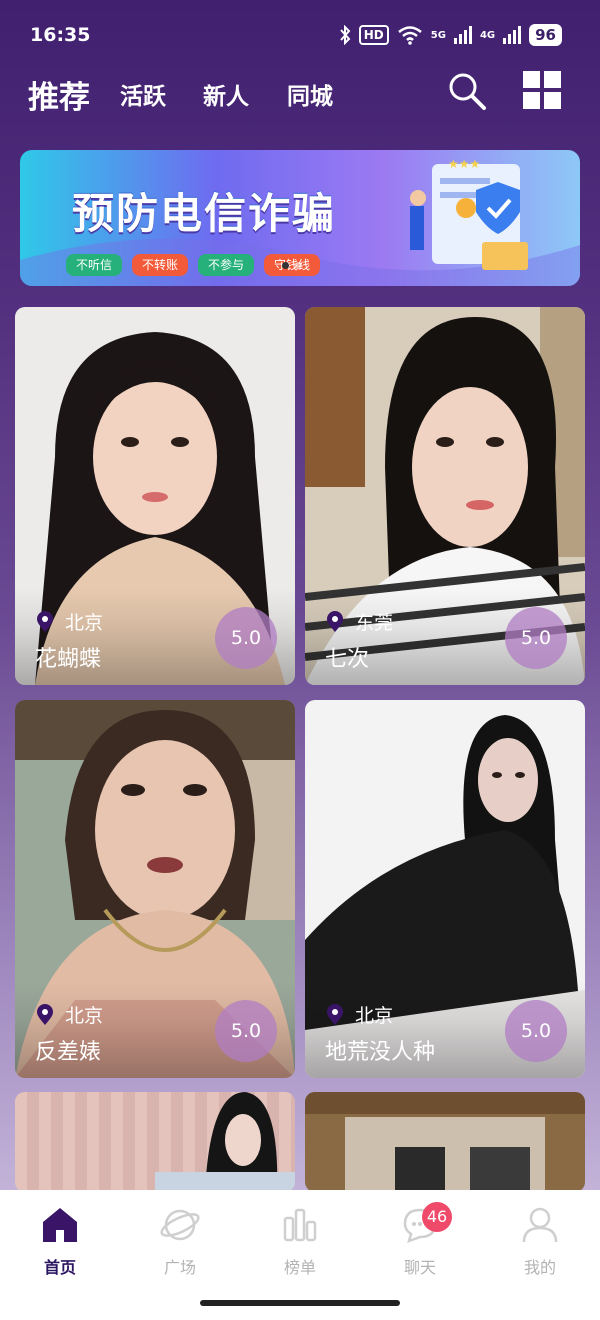  What do you see at coordinates (437, 1217) in the screenshot?
I see `chat-unread-badge: 46` at bounding box center [437, 1217].